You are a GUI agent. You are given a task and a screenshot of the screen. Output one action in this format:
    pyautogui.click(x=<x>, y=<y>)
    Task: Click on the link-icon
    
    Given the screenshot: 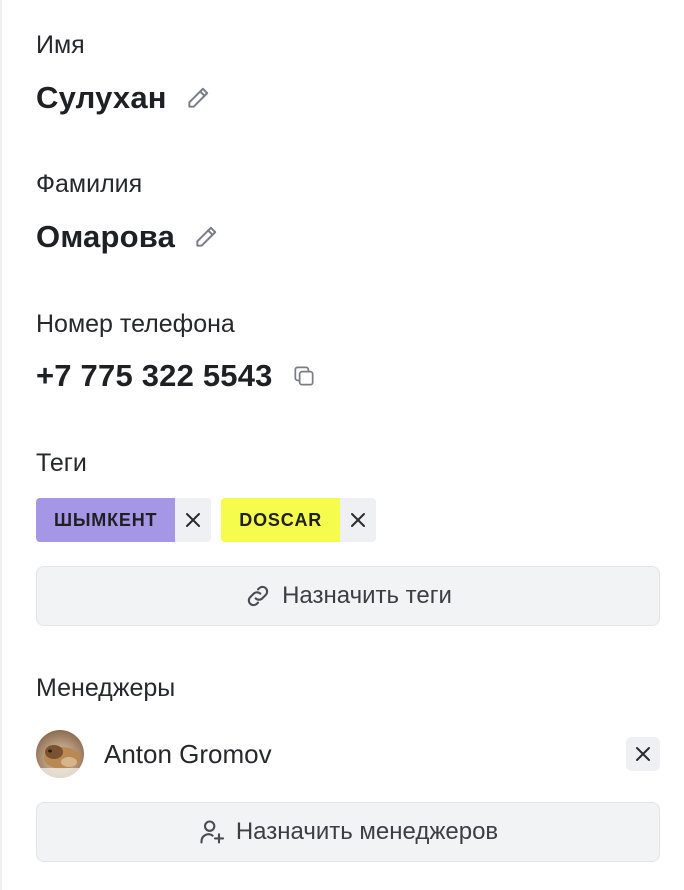 What is the action you would take?
    pyautogui.click(x=258, y=596)
    